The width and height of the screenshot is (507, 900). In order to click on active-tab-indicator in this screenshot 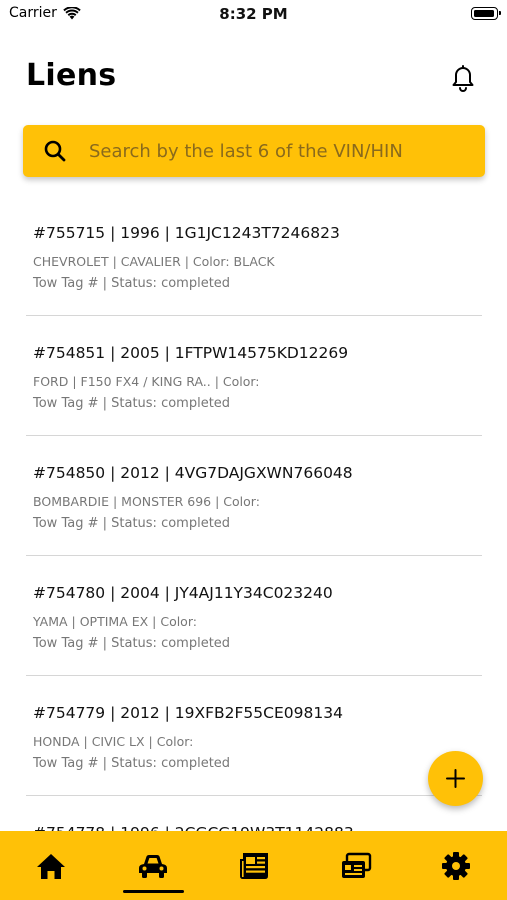, I will do `click(153, 891)`.